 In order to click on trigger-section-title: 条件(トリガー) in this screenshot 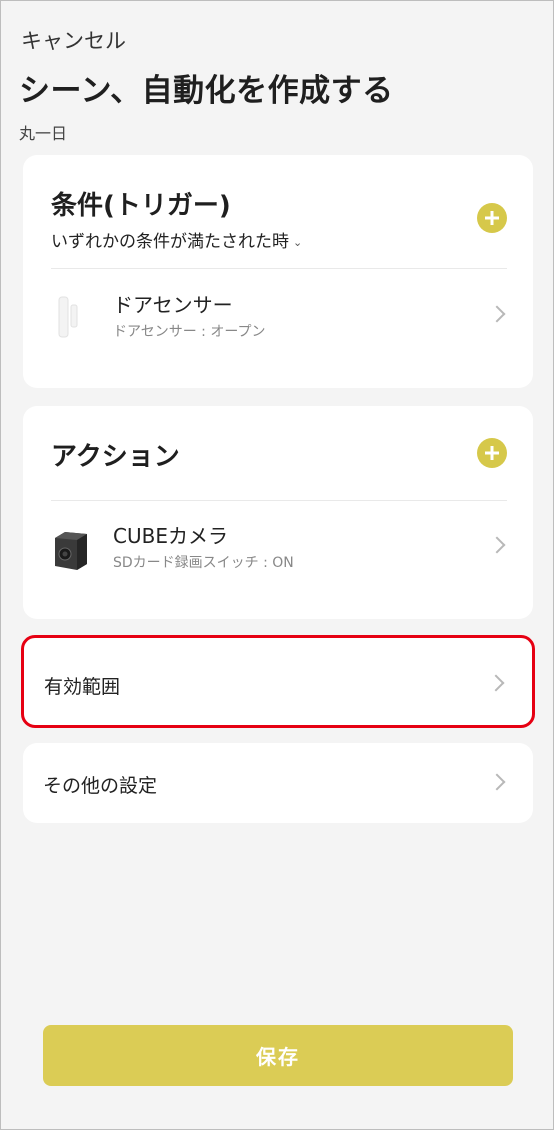, I will do `click(141, 206)`.